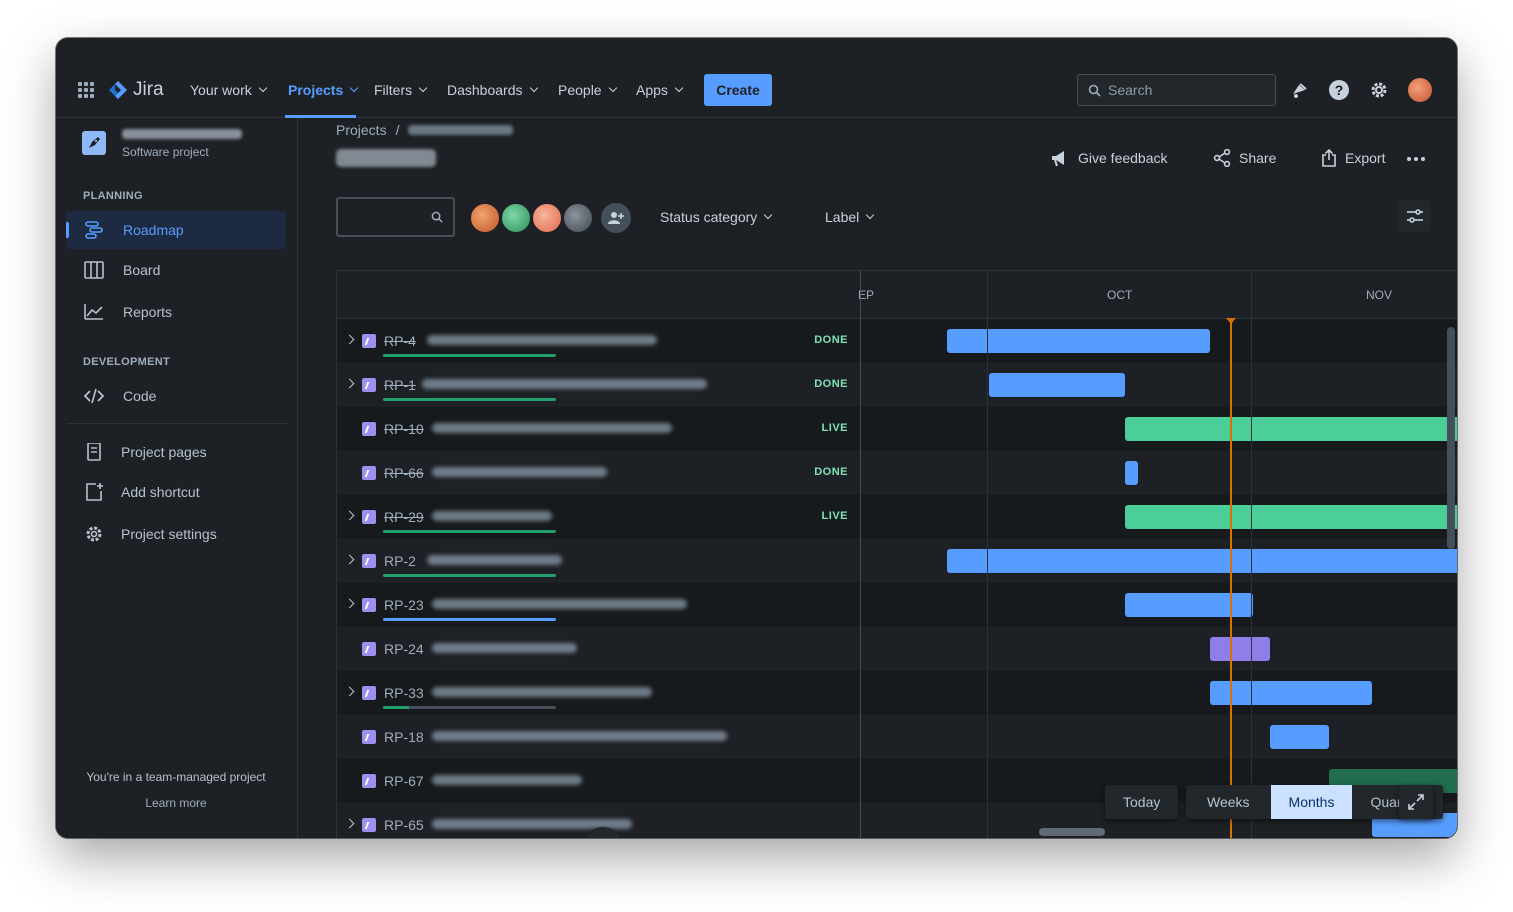 The height and width of the screenshot is (912, 1513). I want to click on nav-people: People, so click(587, 90).